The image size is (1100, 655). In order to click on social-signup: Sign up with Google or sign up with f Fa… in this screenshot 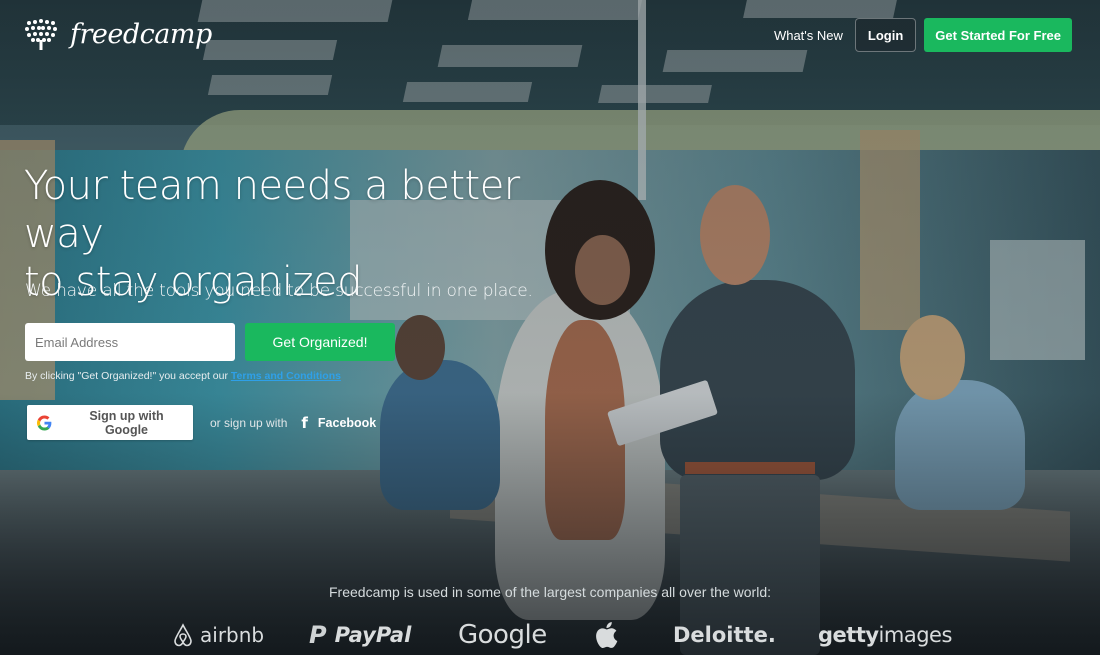, I will do `click(201, 422)`.